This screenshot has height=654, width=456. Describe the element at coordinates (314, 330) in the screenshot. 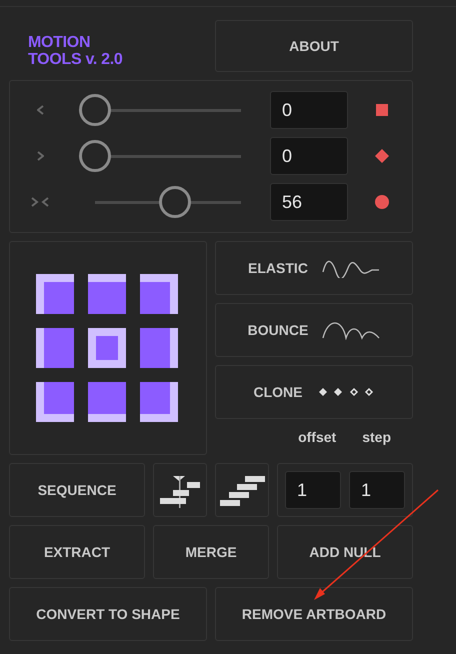

I see `easing-button: BOUNCE` at that location.